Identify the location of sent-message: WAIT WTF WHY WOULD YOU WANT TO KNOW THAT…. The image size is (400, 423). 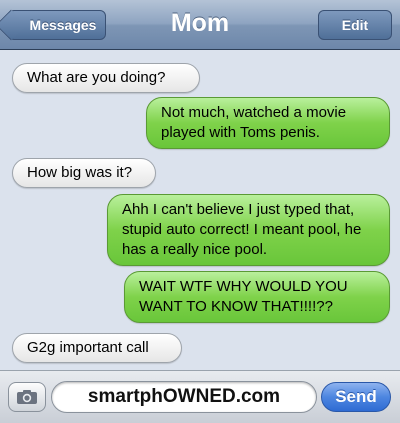
(257, 297).